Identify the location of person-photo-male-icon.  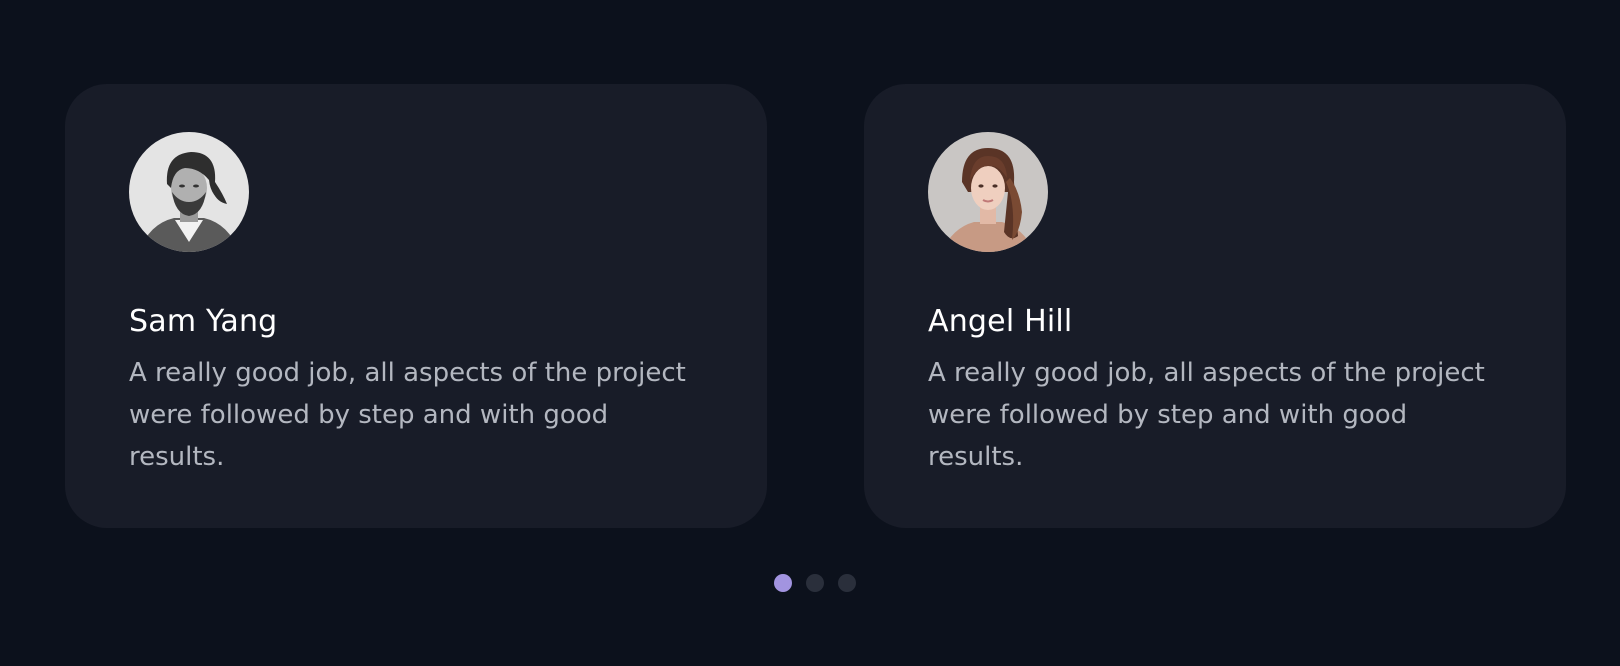
(189, 192).